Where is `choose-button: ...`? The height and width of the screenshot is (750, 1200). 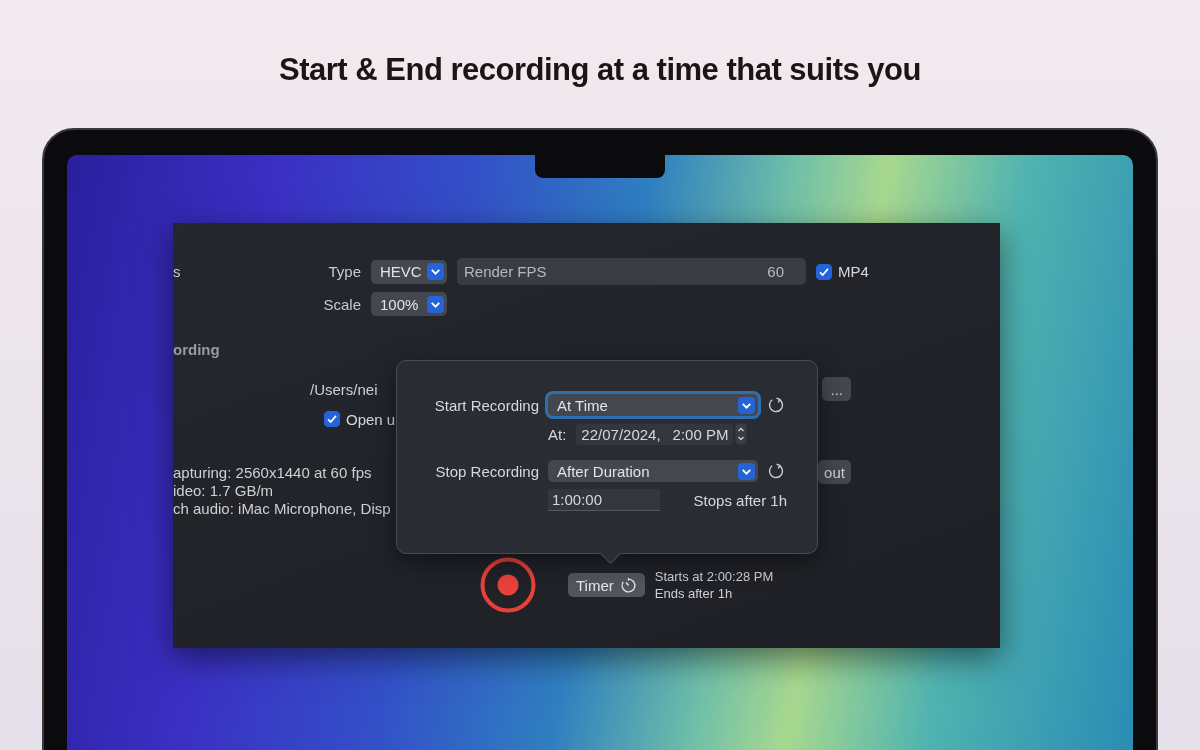
choose-button: ... is located at coordinates (836, 389).